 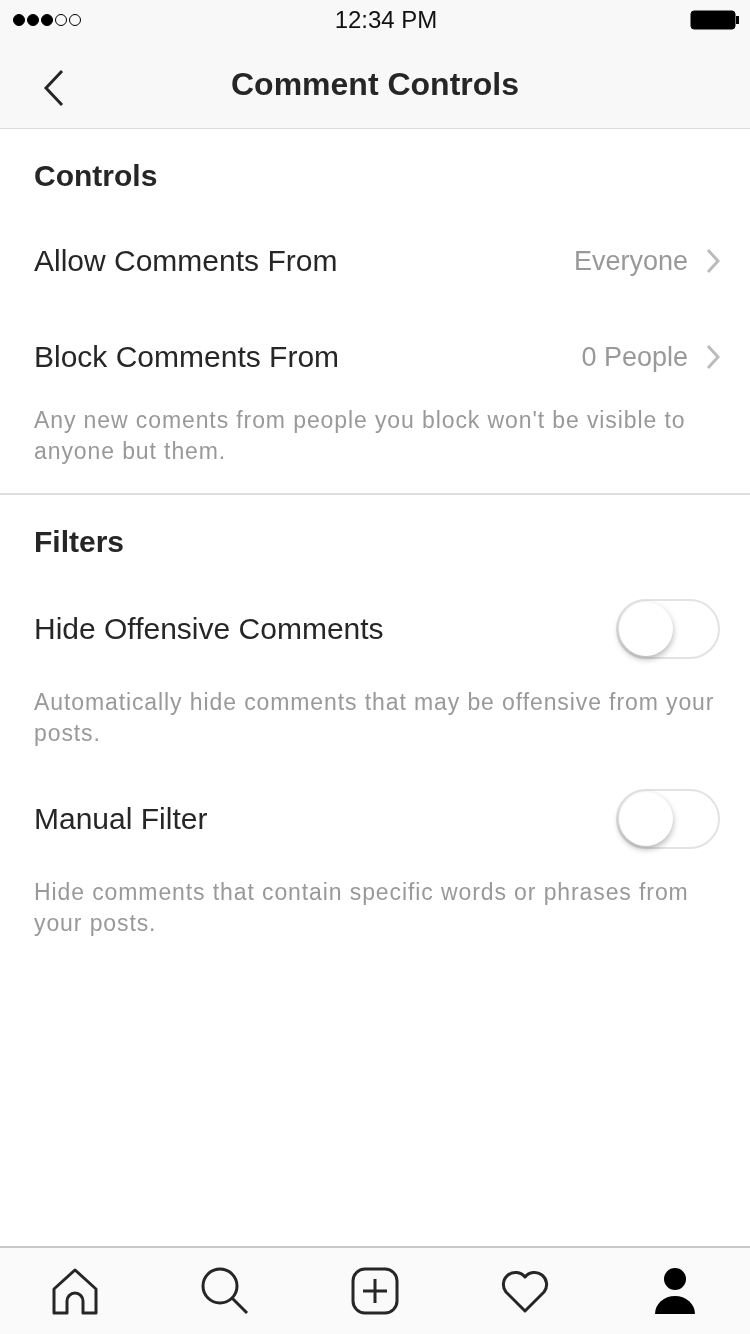 What do you see at coordinates (375, 1291) in the screenshot?
I see `add-post-icon` at bounding box center [375, 1291].